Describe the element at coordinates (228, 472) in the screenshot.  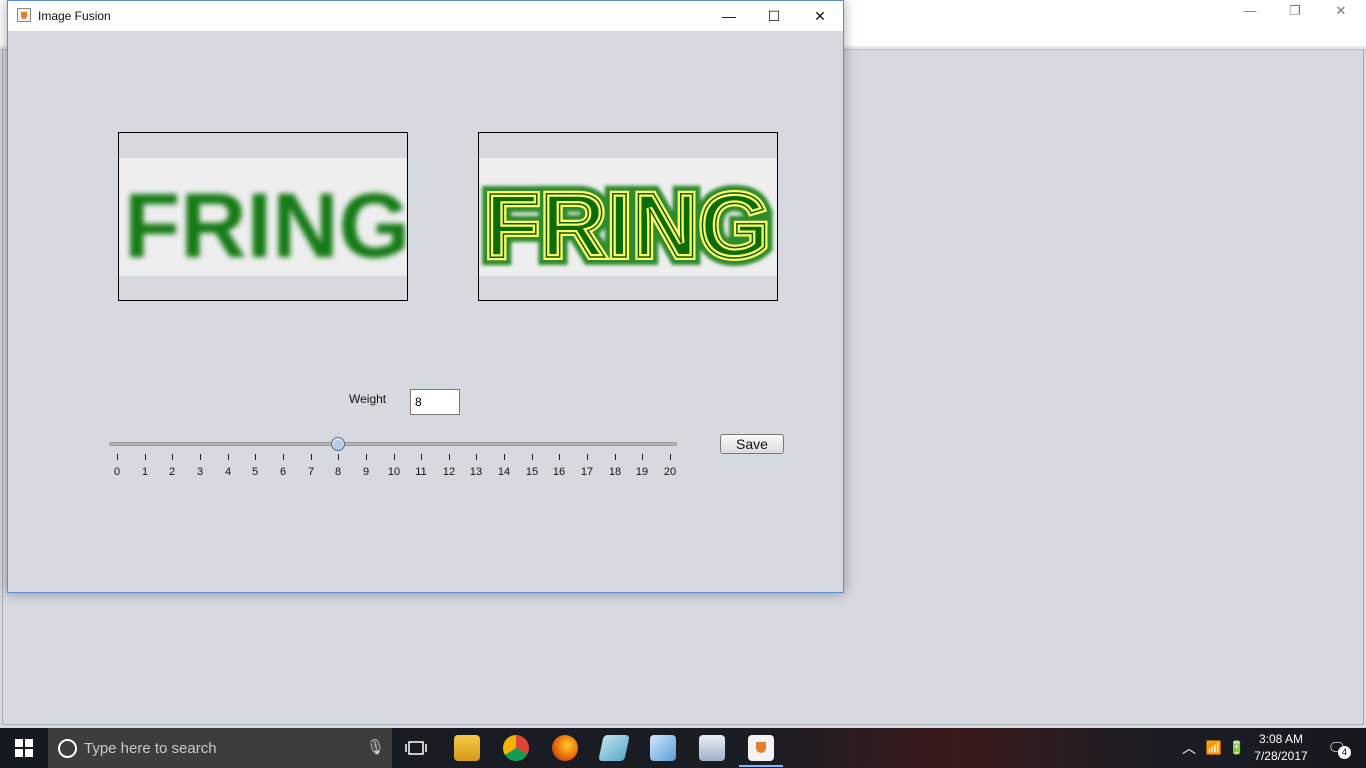
I see `slider-tick-label: 4` at that location.